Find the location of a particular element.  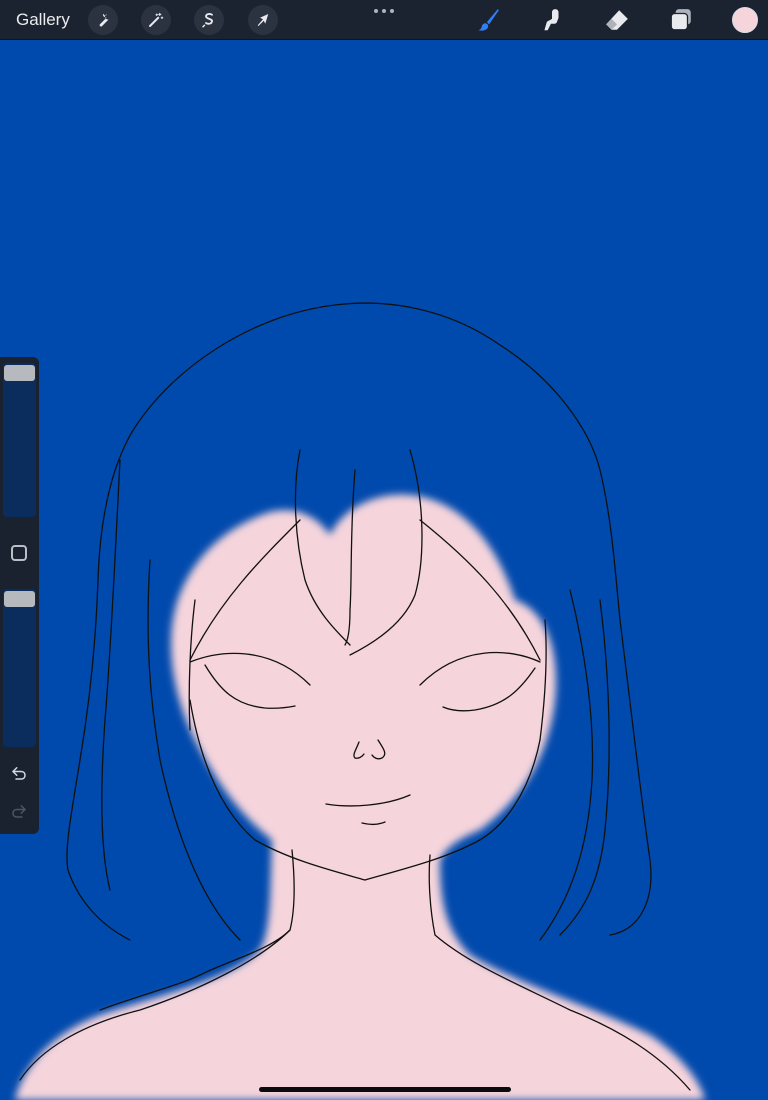

redo-arrow-icon is located at coordinates (19, 811).